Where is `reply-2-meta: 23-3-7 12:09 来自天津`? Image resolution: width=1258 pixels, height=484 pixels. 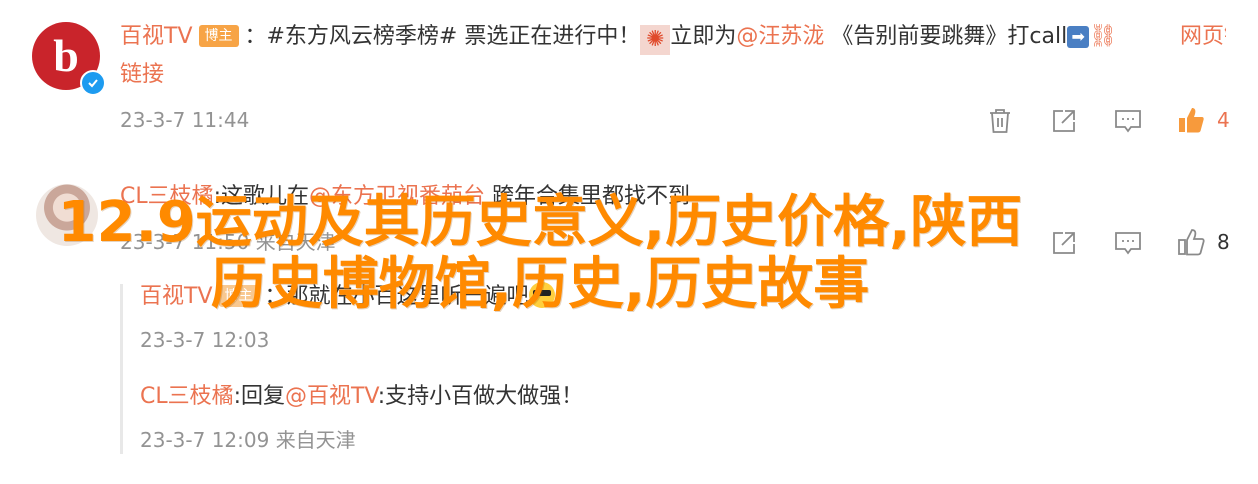 reply-2-meta: 23-3-7 12:09 来自天津 is located at coordinates (248, 440).